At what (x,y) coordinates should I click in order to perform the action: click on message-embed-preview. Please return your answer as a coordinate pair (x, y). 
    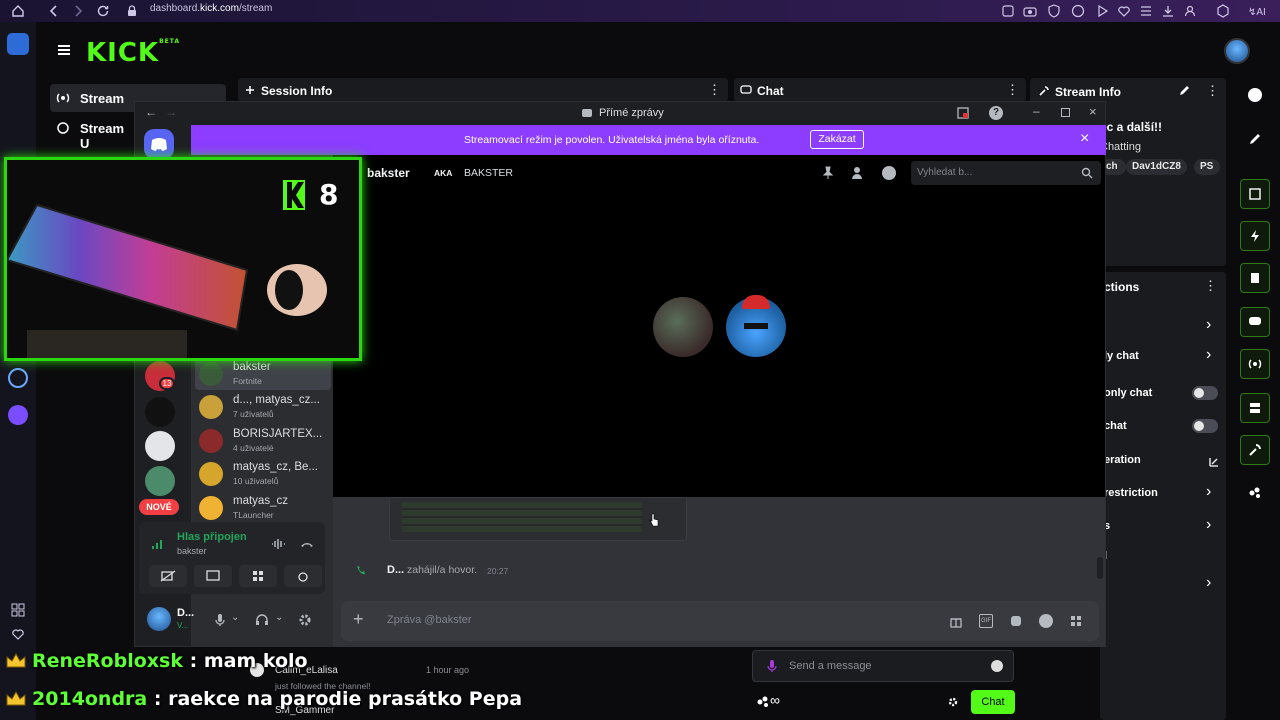
    Looking at the image, I should click on (538, 519).